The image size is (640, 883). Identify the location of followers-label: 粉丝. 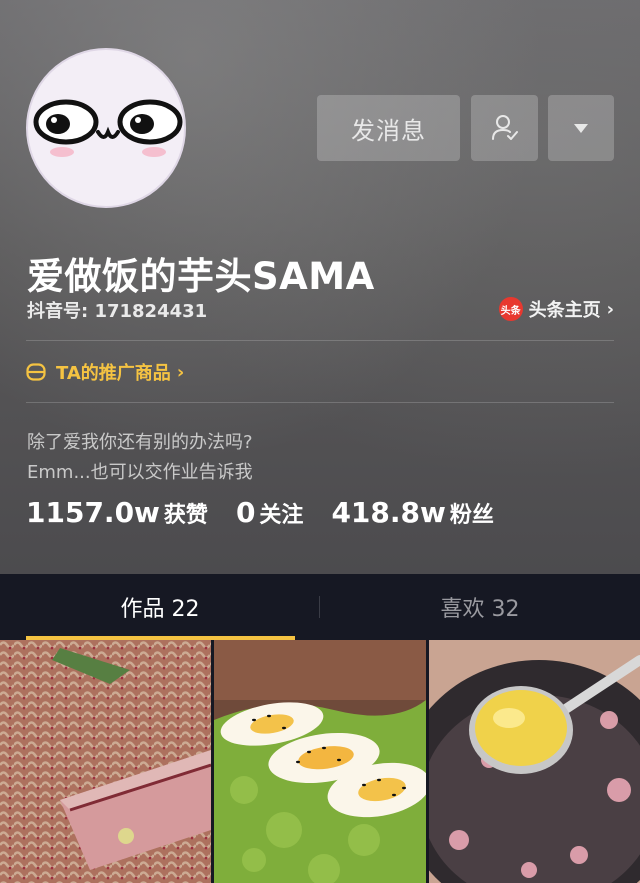
(472, 513).